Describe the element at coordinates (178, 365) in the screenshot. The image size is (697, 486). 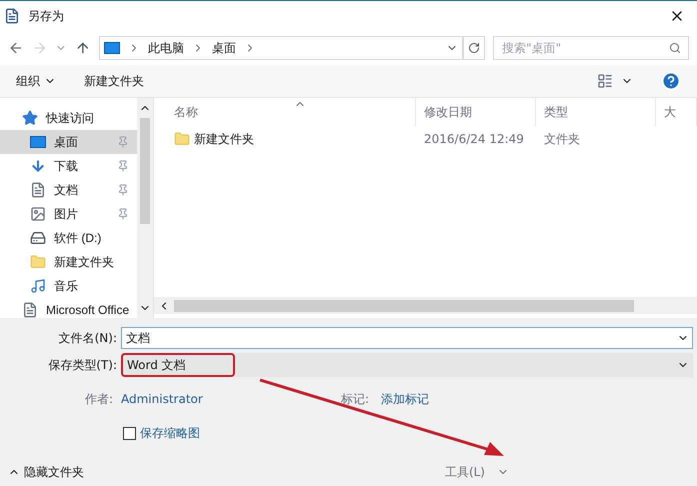
I see `save-type-value: Word 文档` at that location.